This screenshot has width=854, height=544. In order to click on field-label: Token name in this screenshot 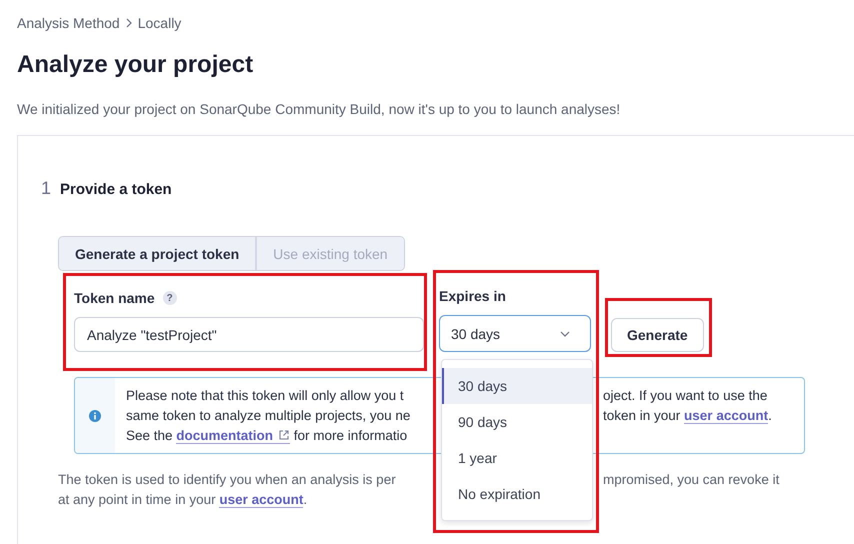, I will do `click(114, 298)`.